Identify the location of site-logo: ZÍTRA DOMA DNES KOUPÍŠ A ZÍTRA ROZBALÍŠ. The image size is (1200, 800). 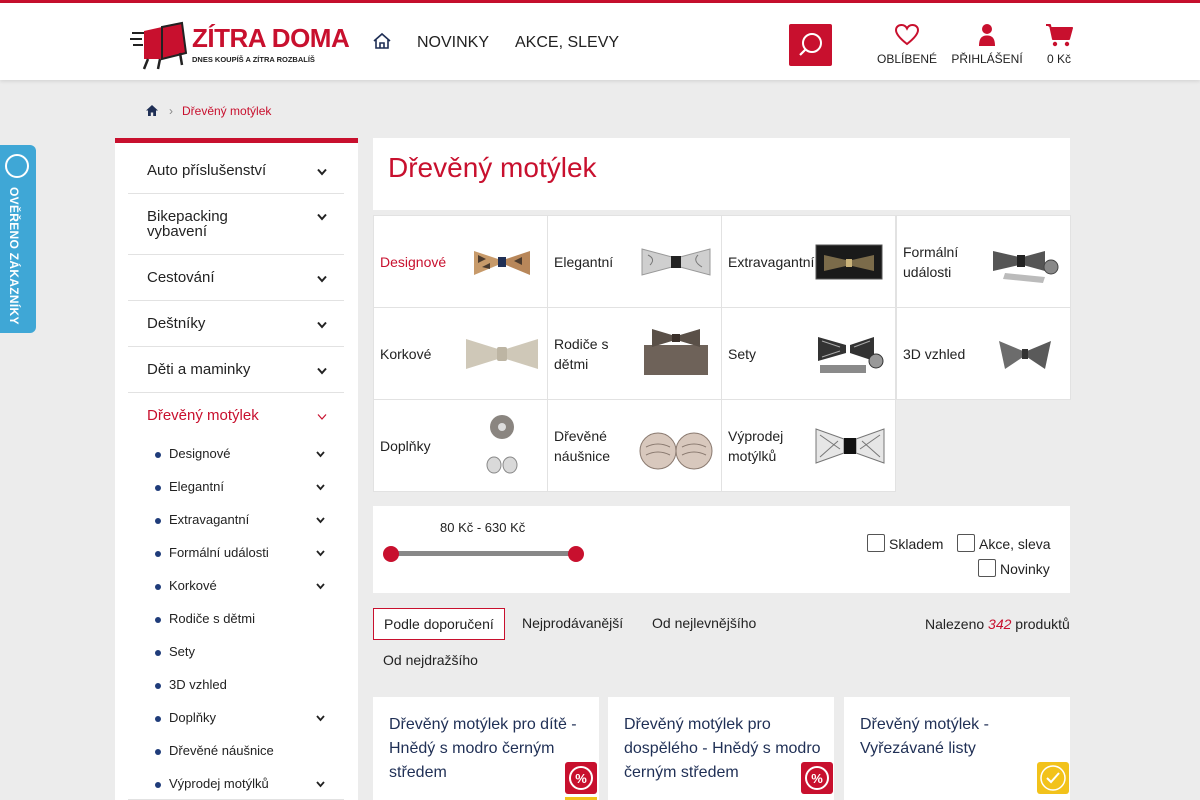
(240, 45).